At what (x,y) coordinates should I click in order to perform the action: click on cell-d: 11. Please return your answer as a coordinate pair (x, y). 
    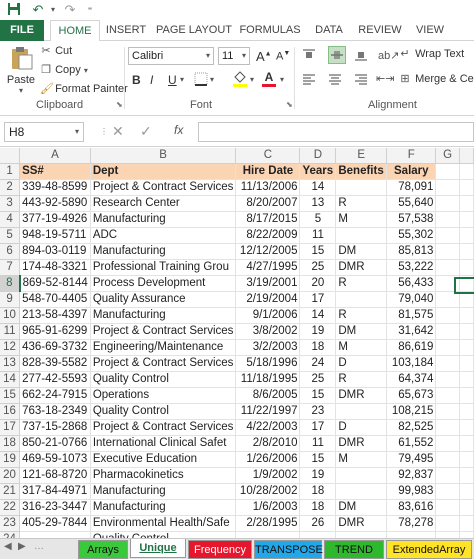
    Looking at the image, I should click on (318, 444).